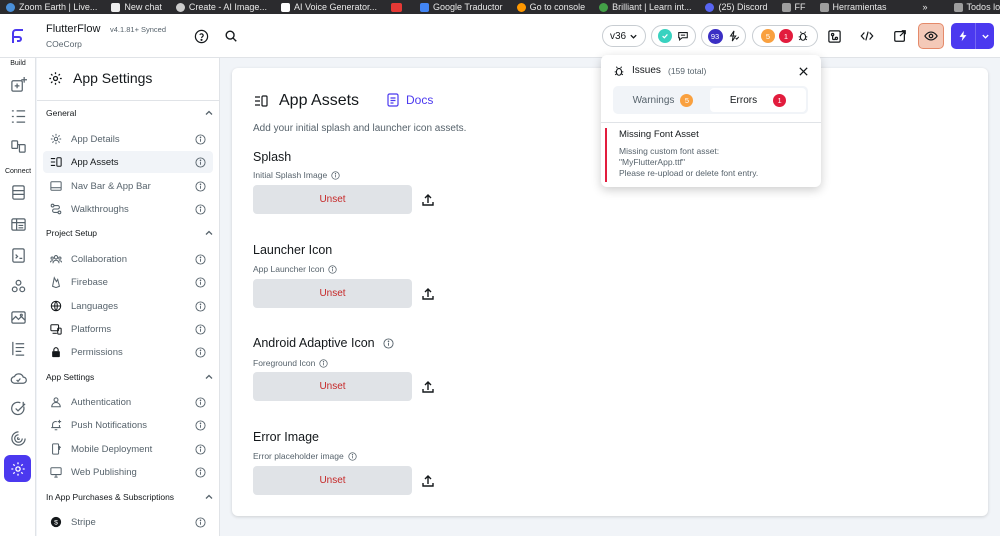 The image size is (1000, 536). What do you see at coordinates (398, 7) in the screenshot?
I see `bookmark-youtube` at bounding box center [398, 7].